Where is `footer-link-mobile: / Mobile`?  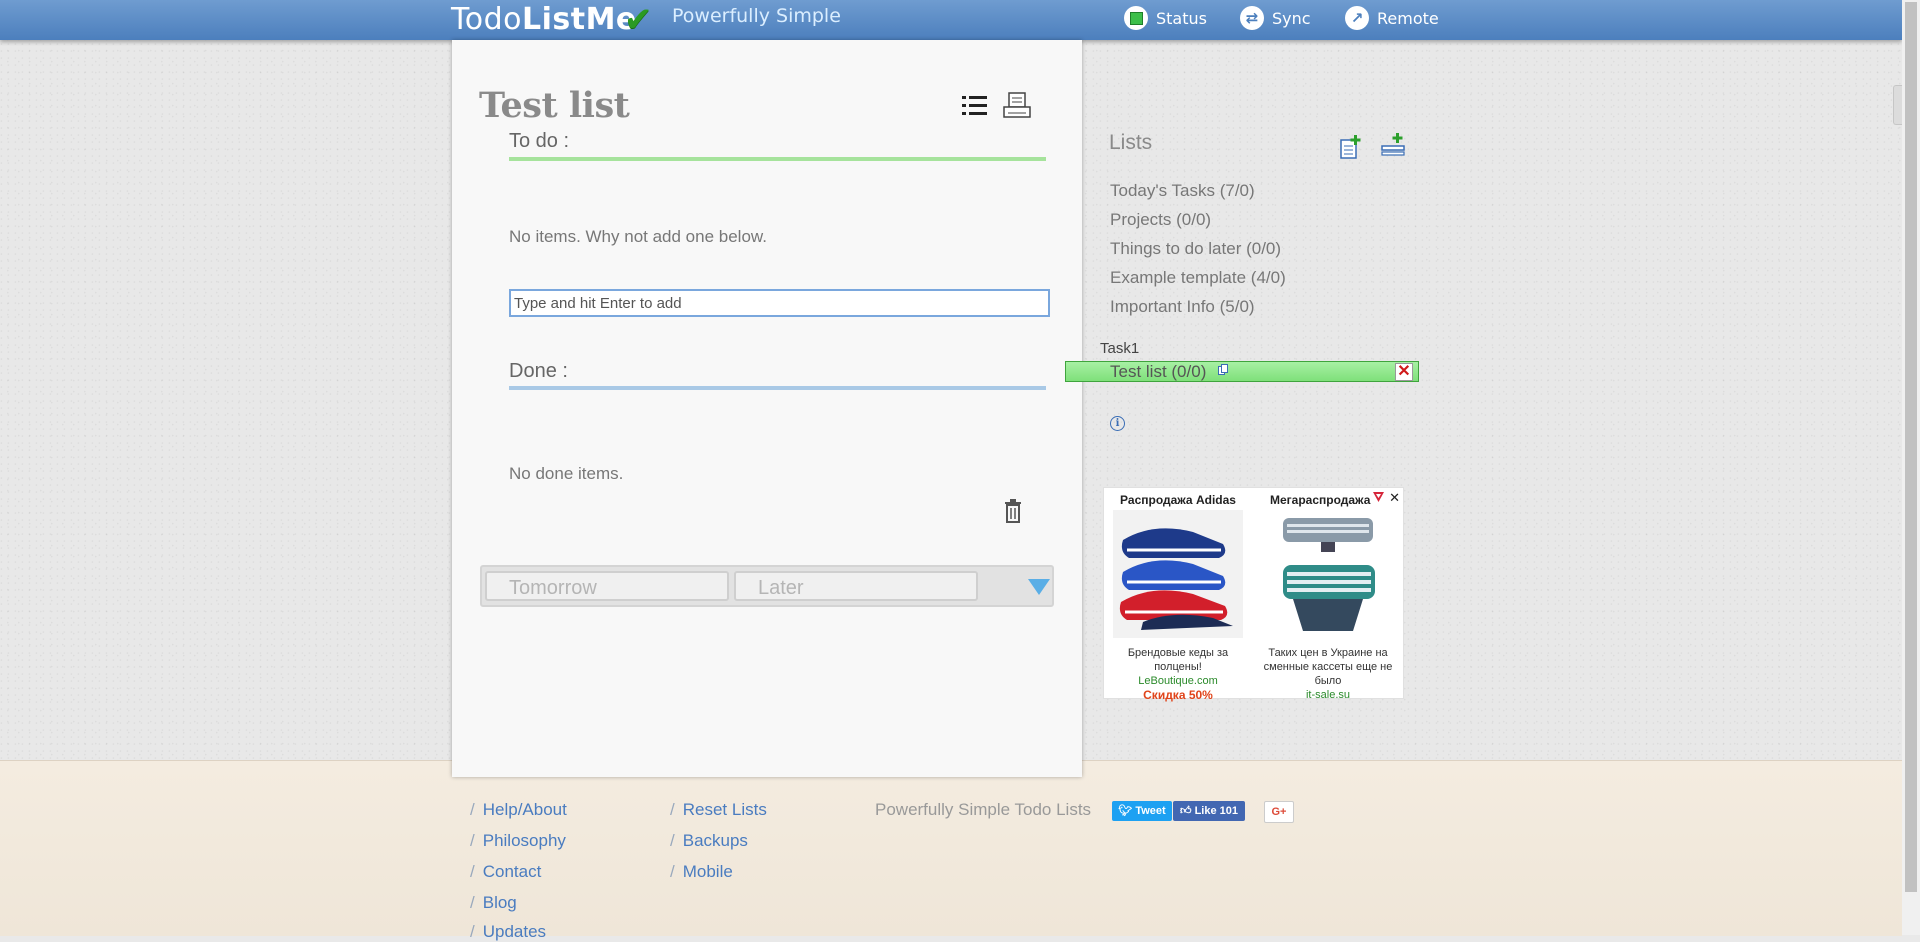 footer-link-mobile: / Mobile is located at coordinates (701, 872).